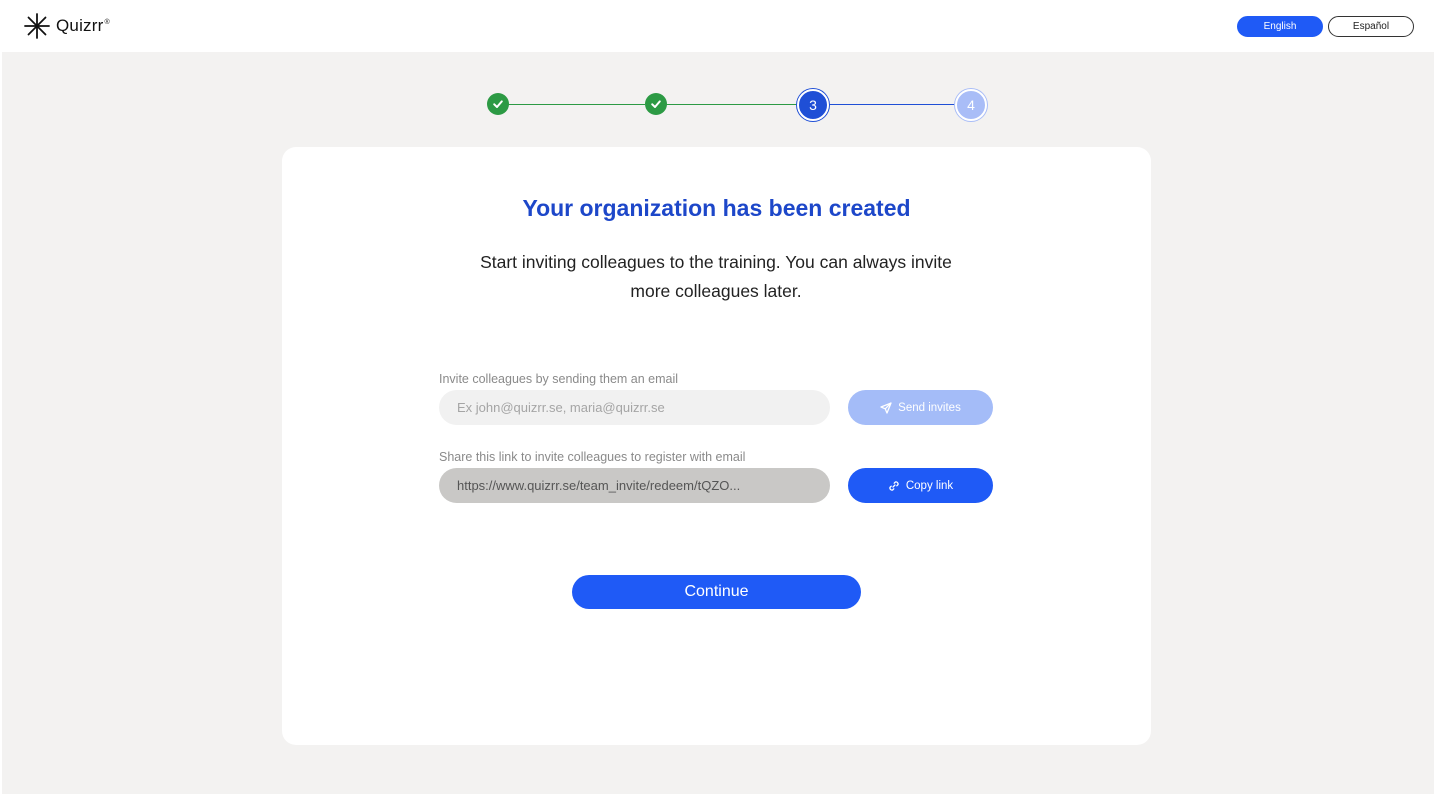  What do you see at coordinates (886, 407) in the screenshot?
I see `send-icon` at bounding box center [886, 407].